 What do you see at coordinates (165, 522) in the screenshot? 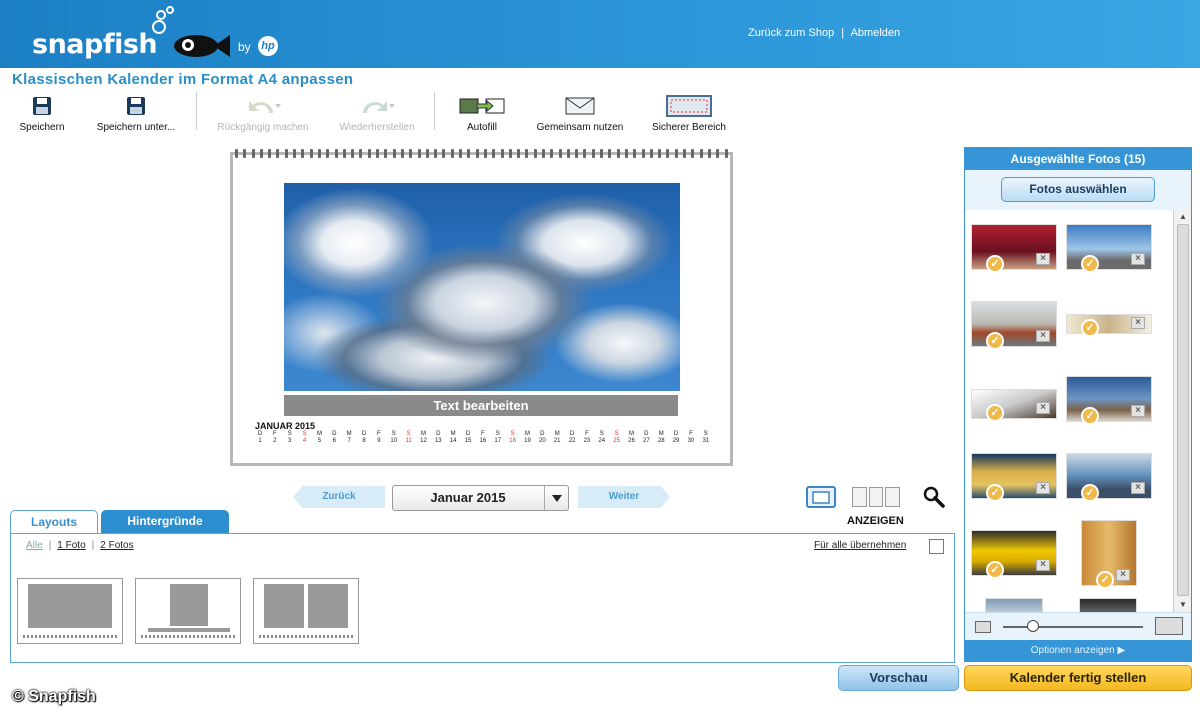
I see `tab-backgrounds: Hintergründe` at bounding box center [165, 522].